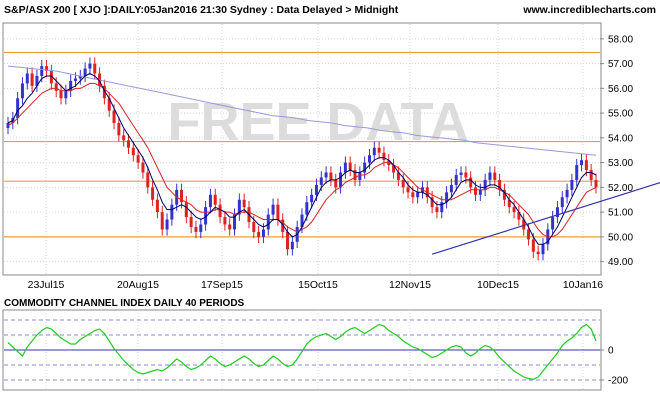 The height and width of the screenshot is (405, 660). I want to click on price-tick-label: 50.00, so click(620, 237).